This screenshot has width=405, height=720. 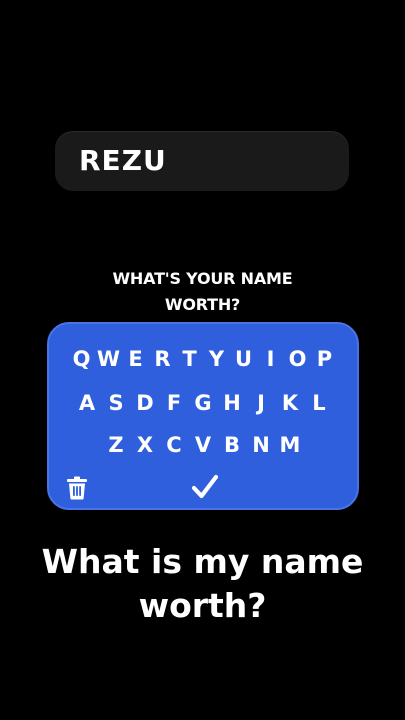 I want to click on key-r: R, so click(x=162, y=359).